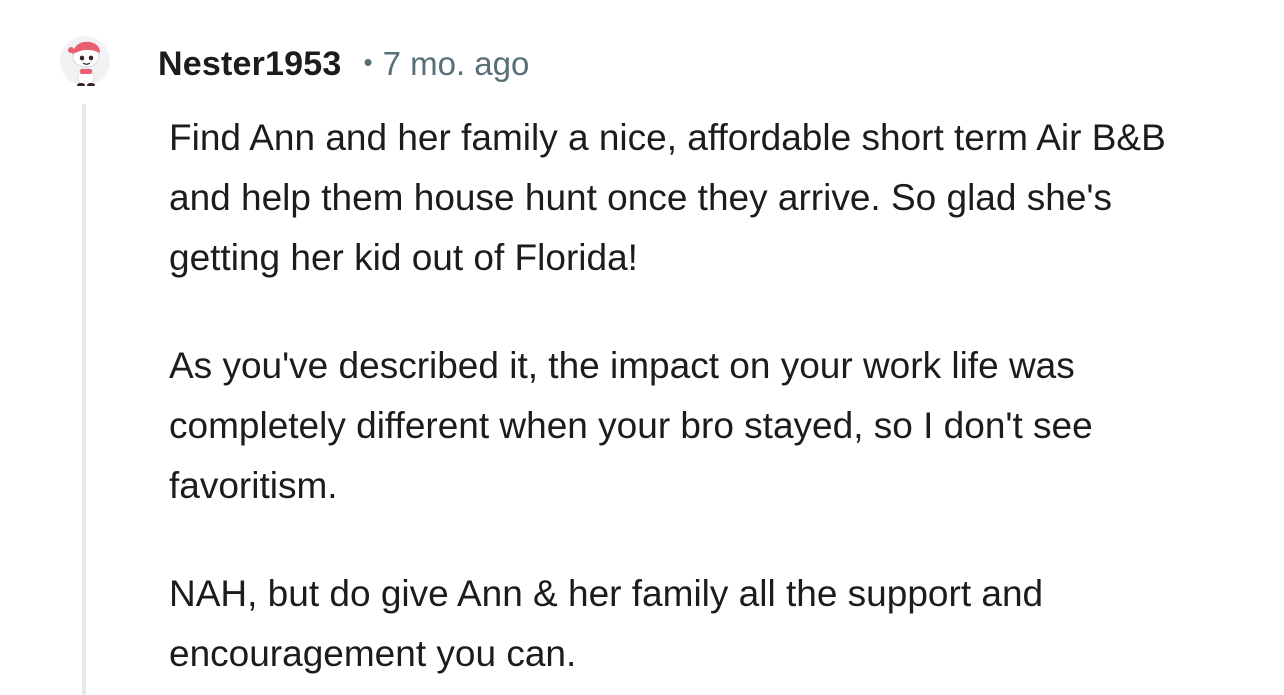  I want to click on comment-meta: Nester1953 • 7 mo. ago, so click(343, 64).